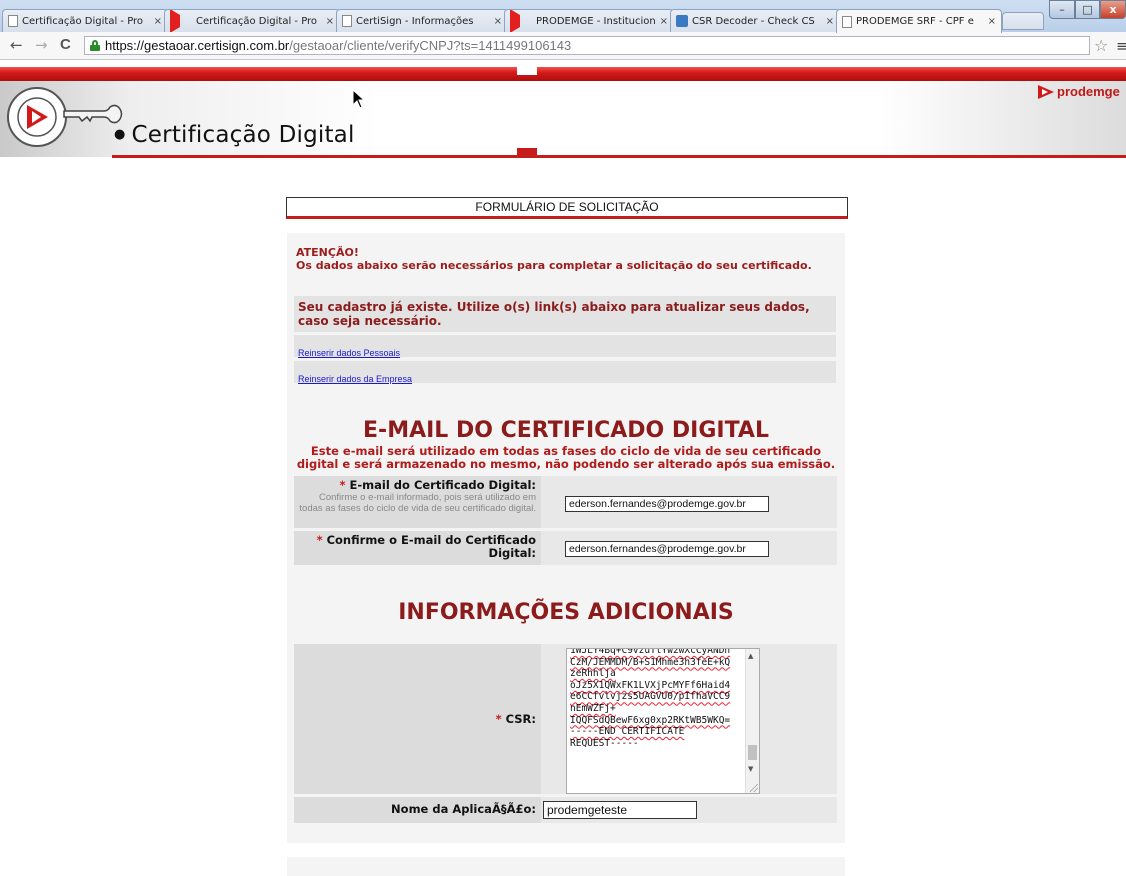 The height and width of the screenshot is (876, 1126). What do you see at coordinates (197, 45) in the screenshot?
I see `url-host: https://gestaoar.certisign.com.br` at bounding box center [197, 45].